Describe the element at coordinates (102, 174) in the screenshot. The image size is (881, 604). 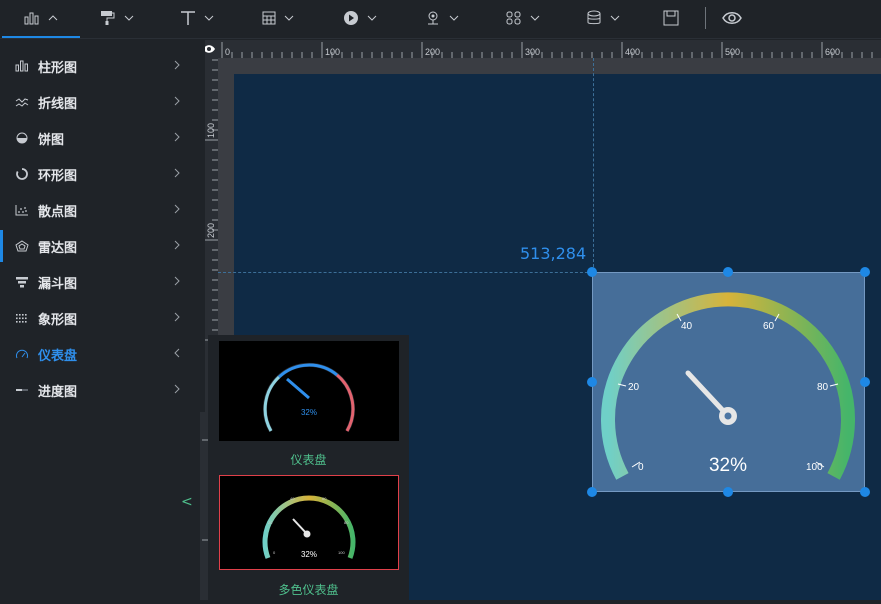
I see `menu-item-ring-chart: 环形图` at that location.